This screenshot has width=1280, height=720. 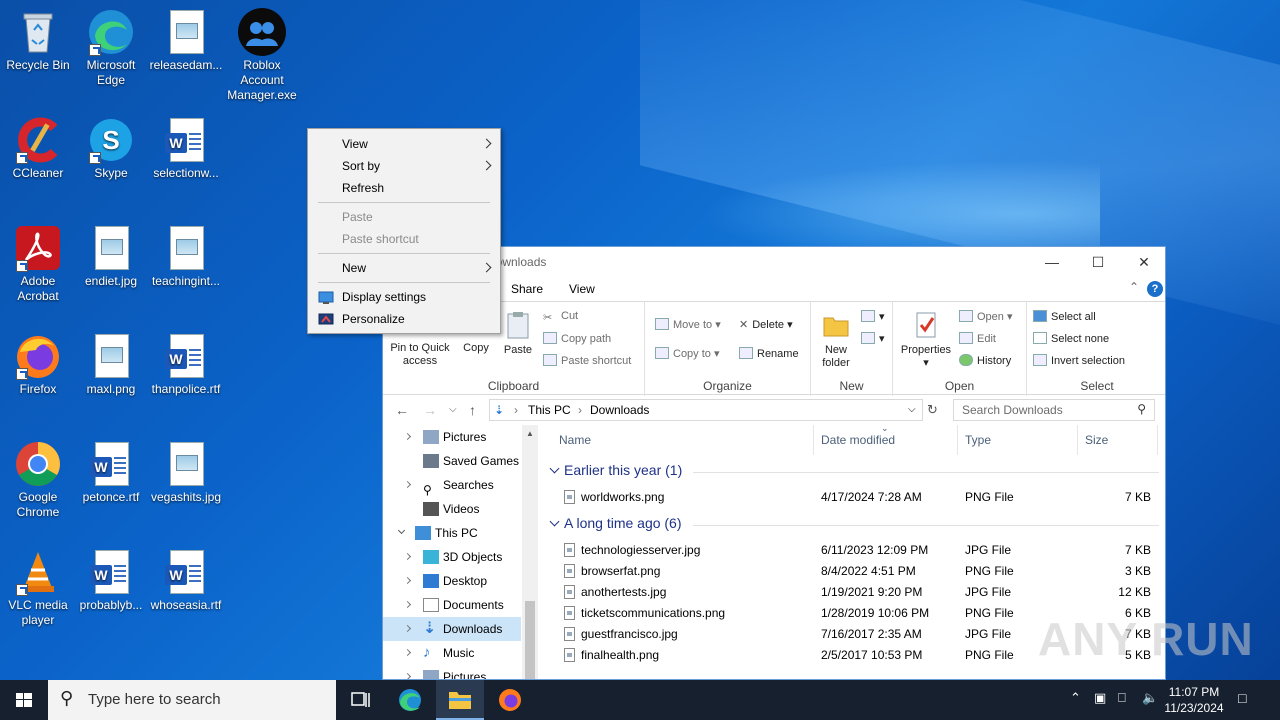 What do you see at coordinates (1098, 262) in the screenshot?
I see `maximize-button: ☐` at bounding box center [1098, 262].